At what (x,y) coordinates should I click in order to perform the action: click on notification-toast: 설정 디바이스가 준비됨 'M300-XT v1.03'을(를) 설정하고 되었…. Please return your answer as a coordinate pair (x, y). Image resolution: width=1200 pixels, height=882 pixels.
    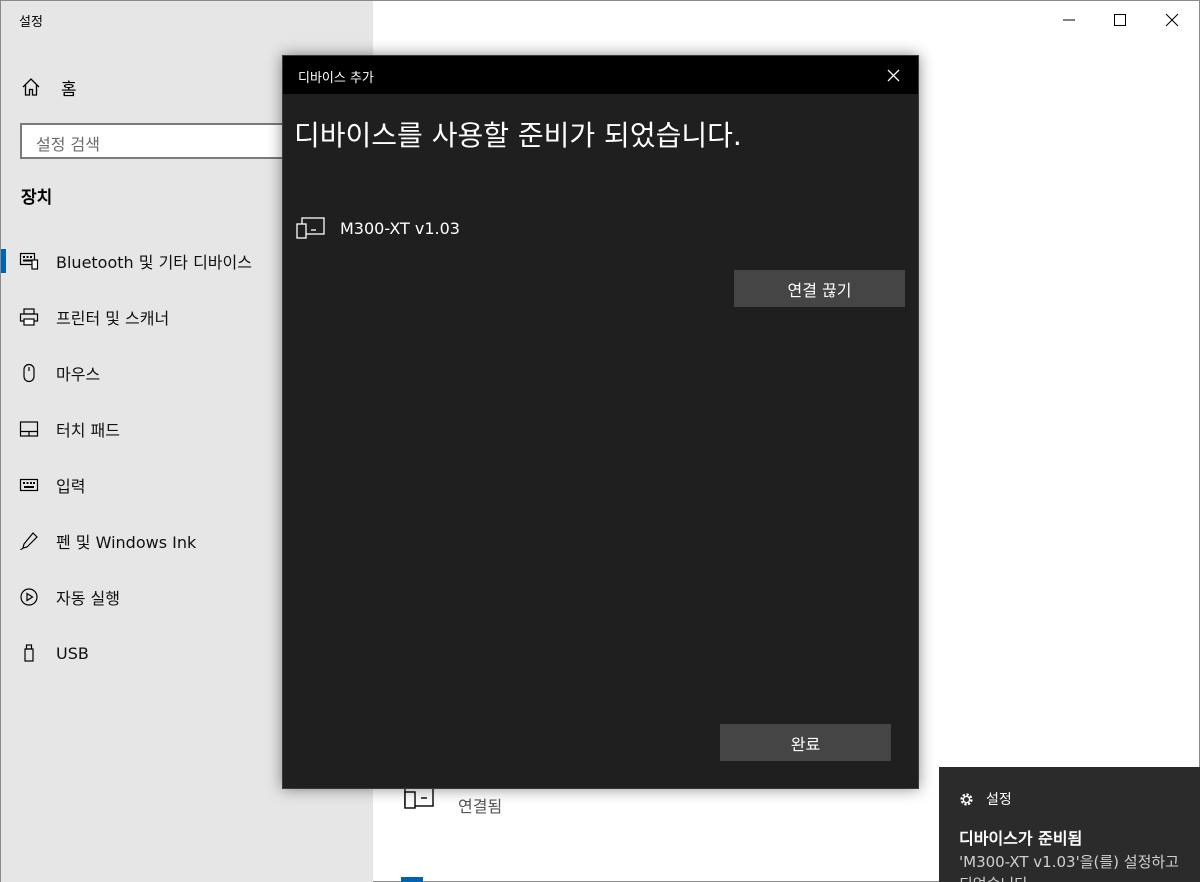
    Looking at the image, I should click on (1069, 824).